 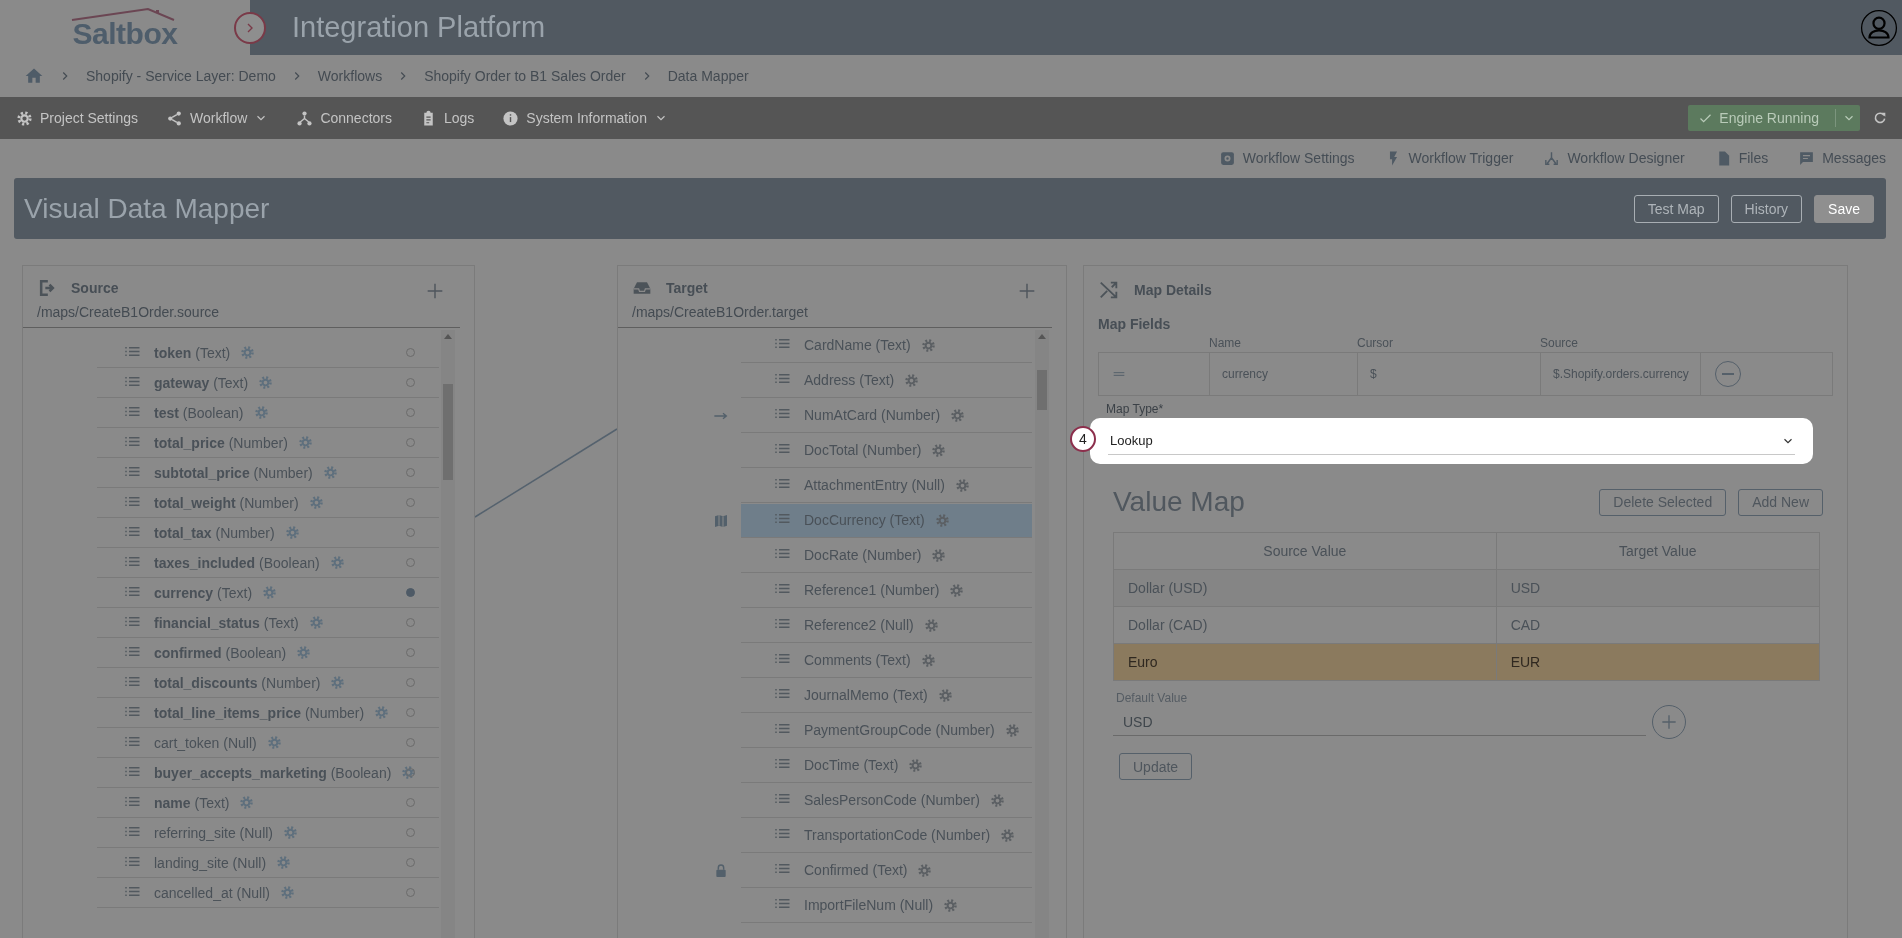 What do you see at coordinates (350, 76) in the screenshot?
I see `breadcrumb-link: Workflows` at bounding box center [350, 76].